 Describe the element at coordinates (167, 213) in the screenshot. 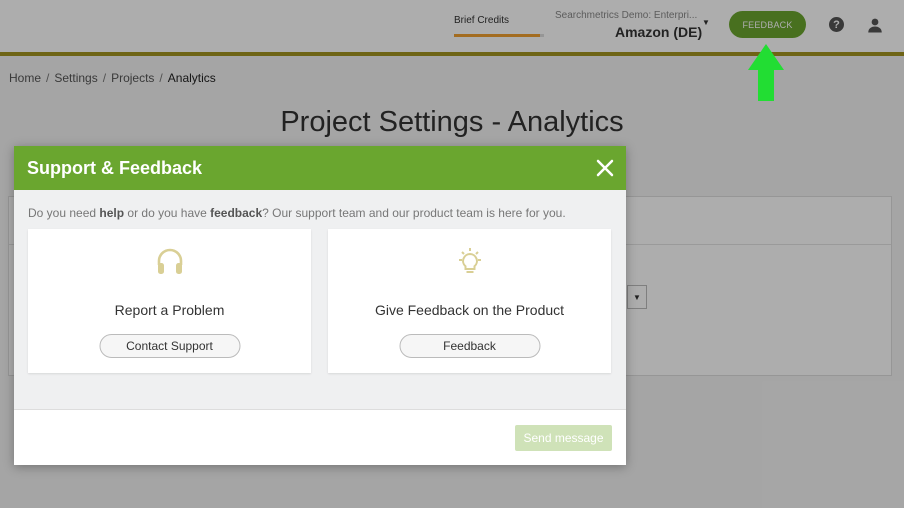

I see `intro-mid: or do you have` at that location.